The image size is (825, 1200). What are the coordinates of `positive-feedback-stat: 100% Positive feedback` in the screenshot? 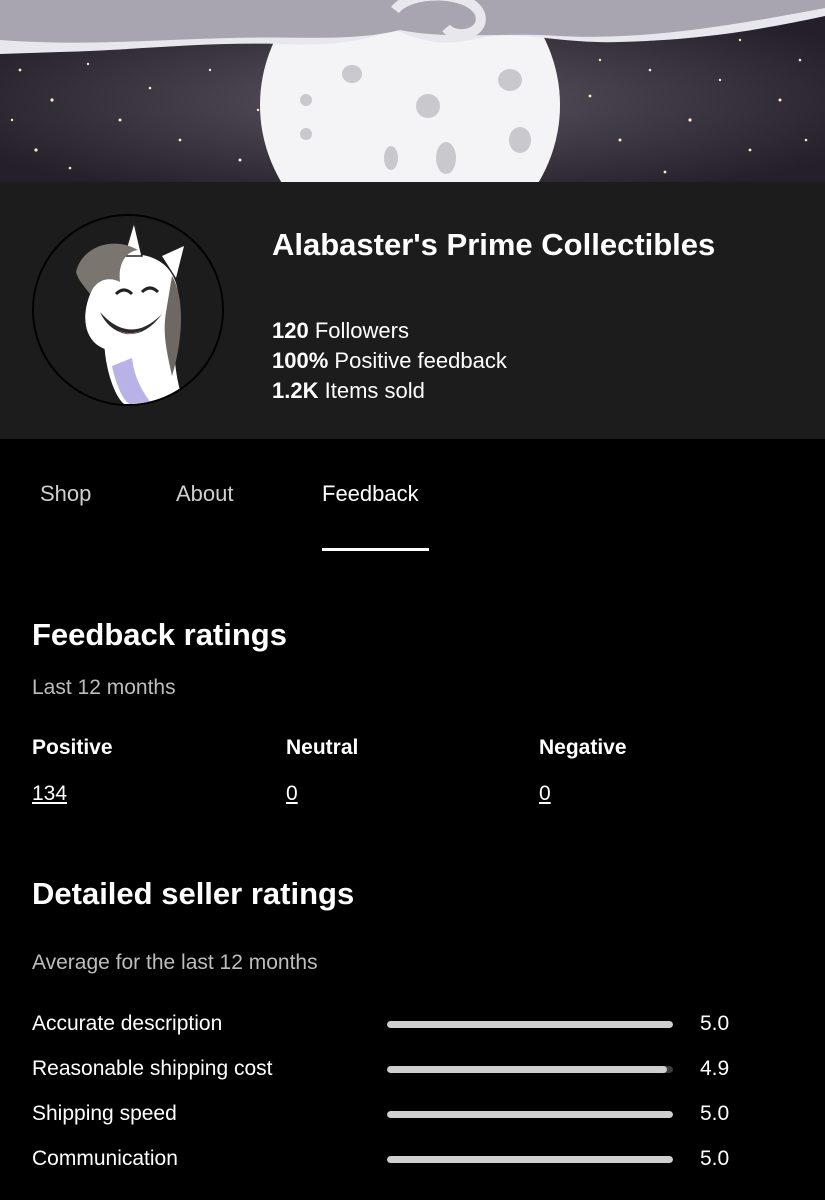 It's located at (532, 361).